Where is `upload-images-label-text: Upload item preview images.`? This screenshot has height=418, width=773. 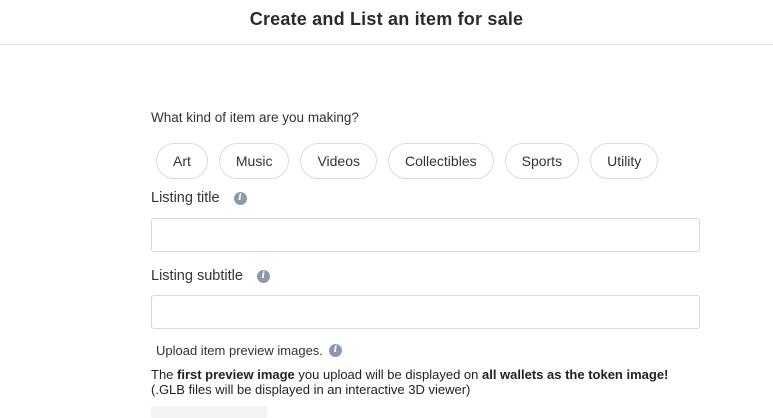
upload-images-label-text: Upload item preview images. is located at coordinates (239, 350).